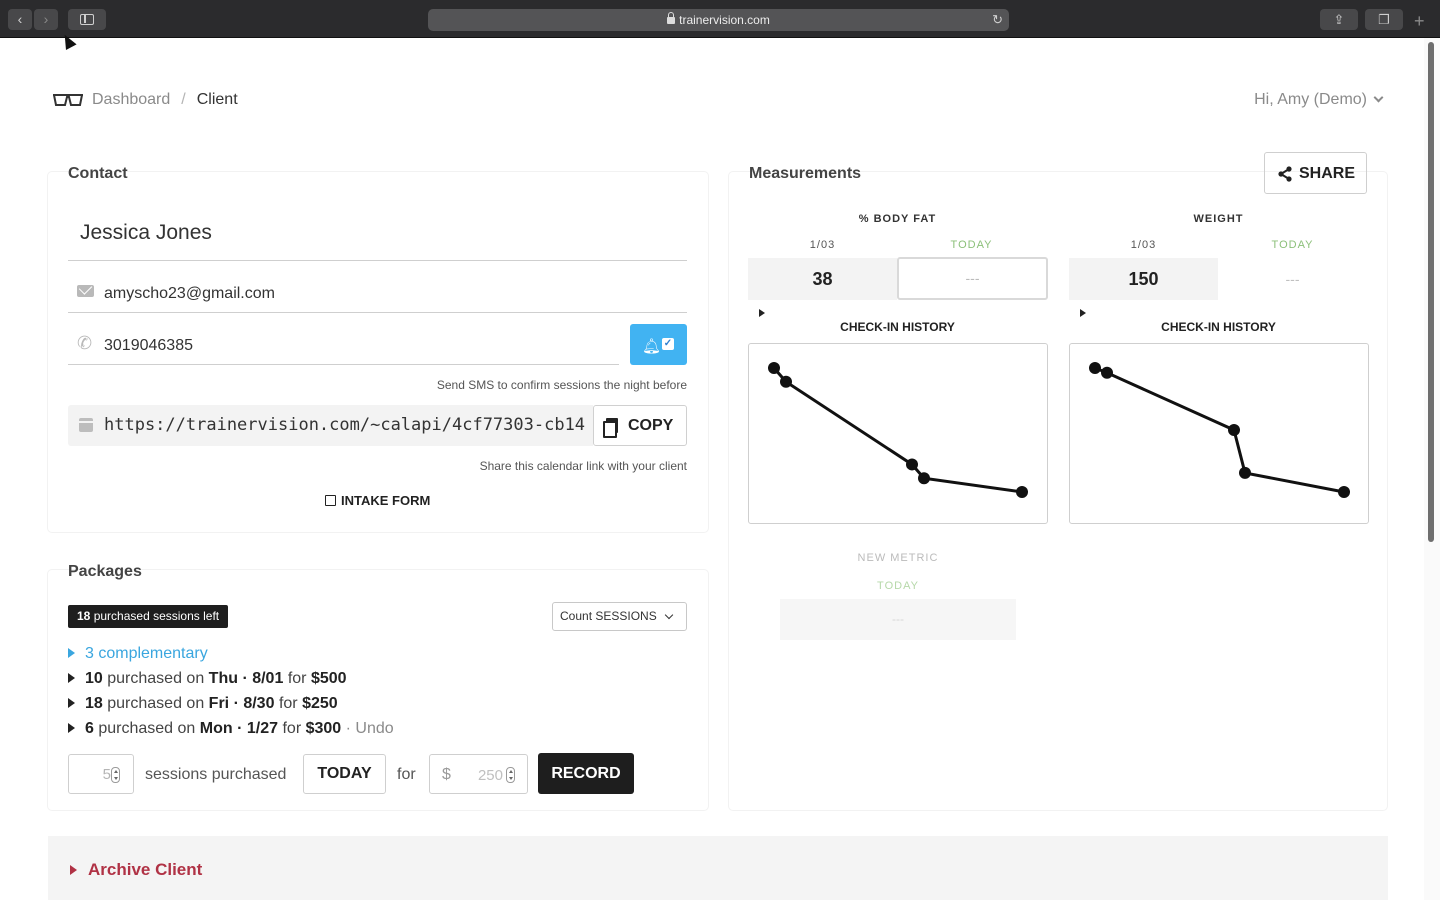 Image resolution: width=1440 pixels, height=900 pixels. Describe the element at coordinates (669, 615) in the screenshot. I see `caret-down-icon` at that location.